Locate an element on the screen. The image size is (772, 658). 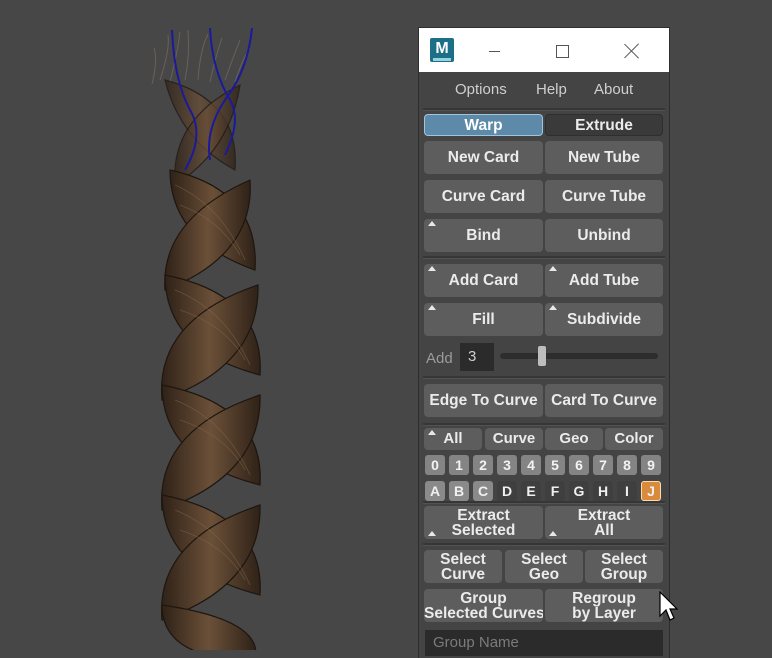
layer-number-button-1: 1 is located at coordinates (459, 465).